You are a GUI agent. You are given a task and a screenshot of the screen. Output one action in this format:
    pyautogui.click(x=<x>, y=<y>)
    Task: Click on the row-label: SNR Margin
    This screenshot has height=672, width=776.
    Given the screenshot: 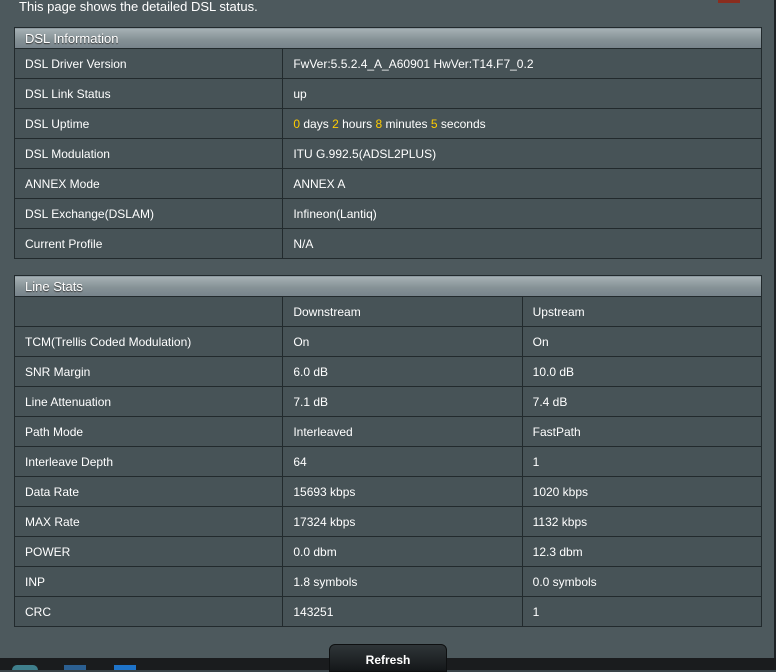 What is the action you would take?
    pyautogui.click(x=148, y=371)
    